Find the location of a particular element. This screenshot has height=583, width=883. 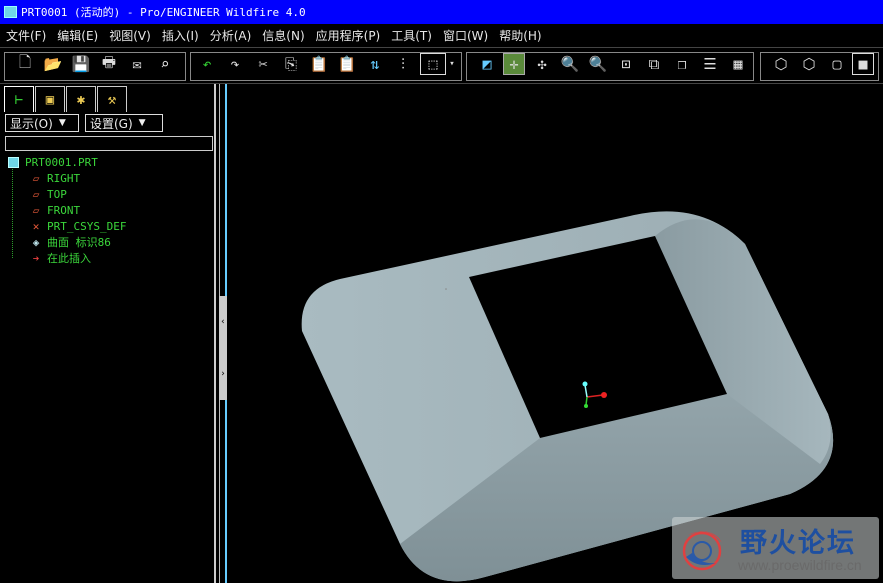

saved-views-icon: ❐ is located at coordinates (682, 64).